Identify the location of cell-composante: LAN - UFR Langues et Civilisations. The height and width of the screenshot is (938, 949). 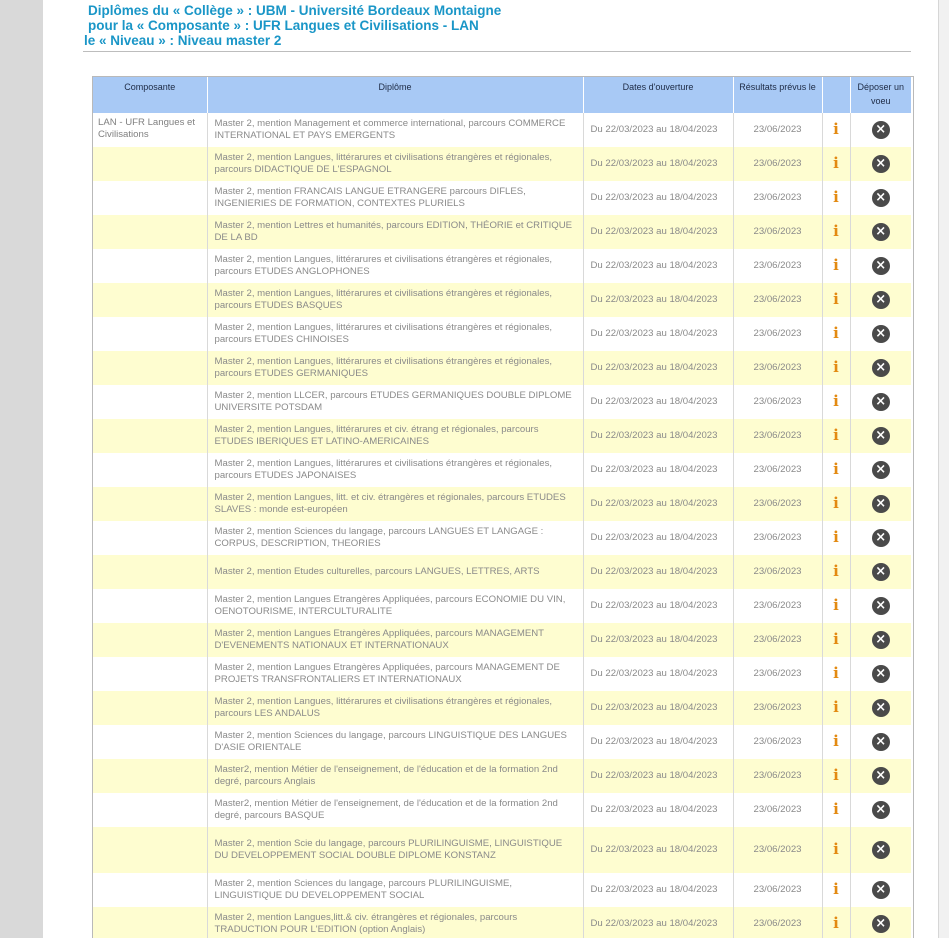
(150, 130).